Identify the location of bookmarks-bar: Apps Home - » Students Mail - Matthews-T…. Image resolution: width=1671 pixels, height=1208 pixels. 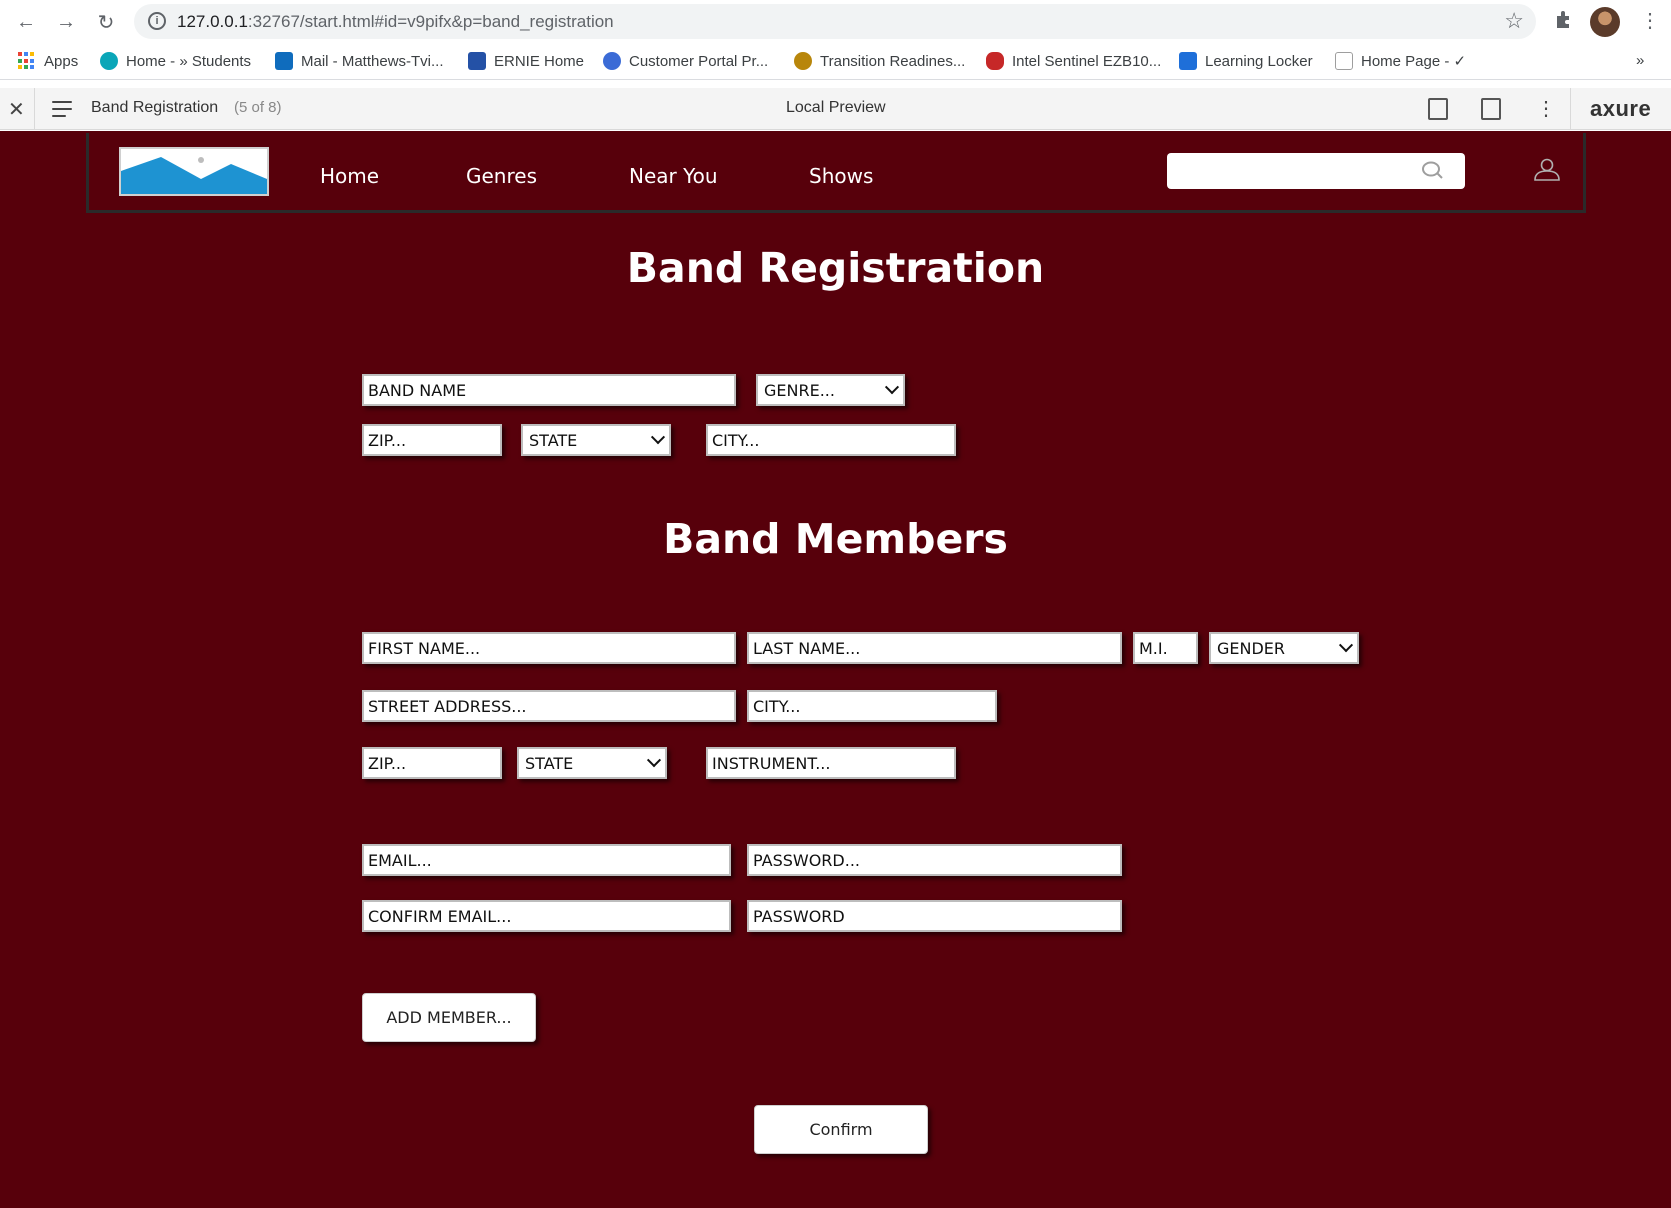
(835, 61).